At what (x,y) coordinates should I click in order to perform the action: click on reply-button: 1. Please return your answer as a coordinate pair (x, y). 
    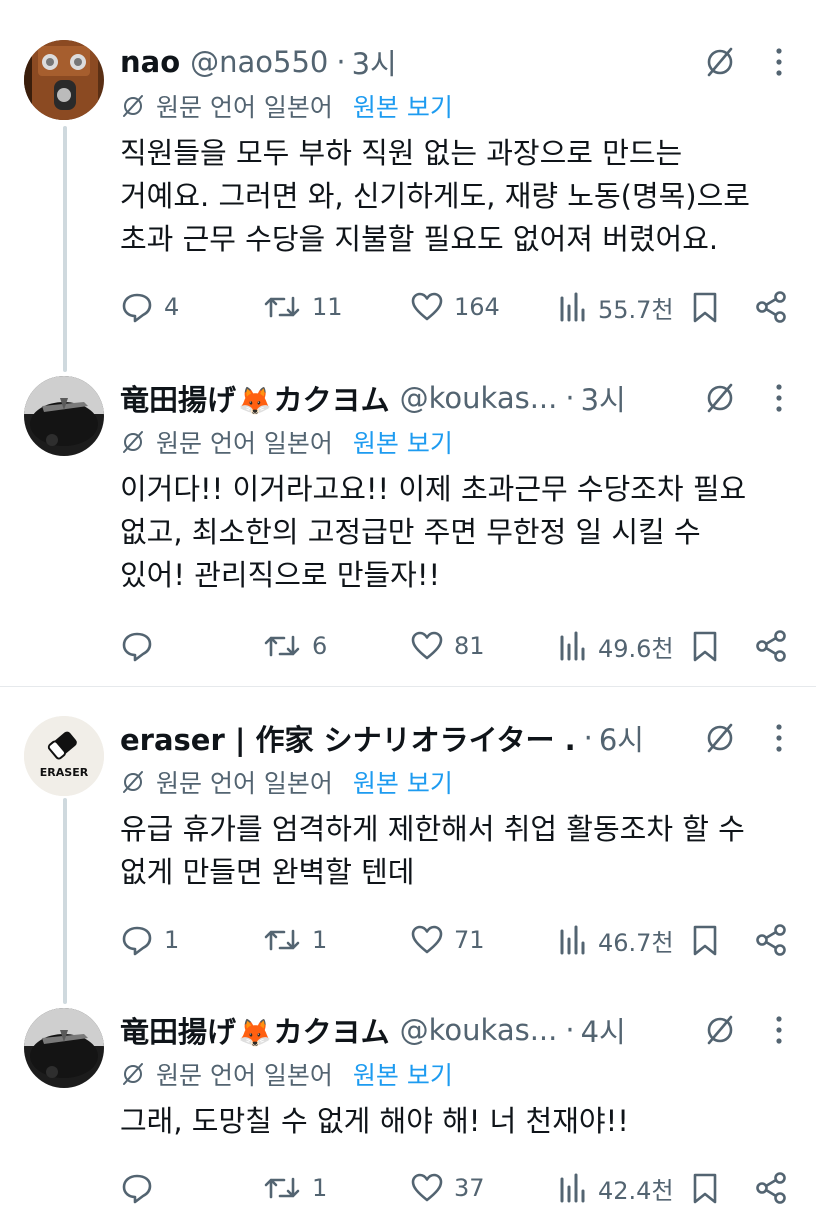
    Looking at the image, I should click on (149, 940).